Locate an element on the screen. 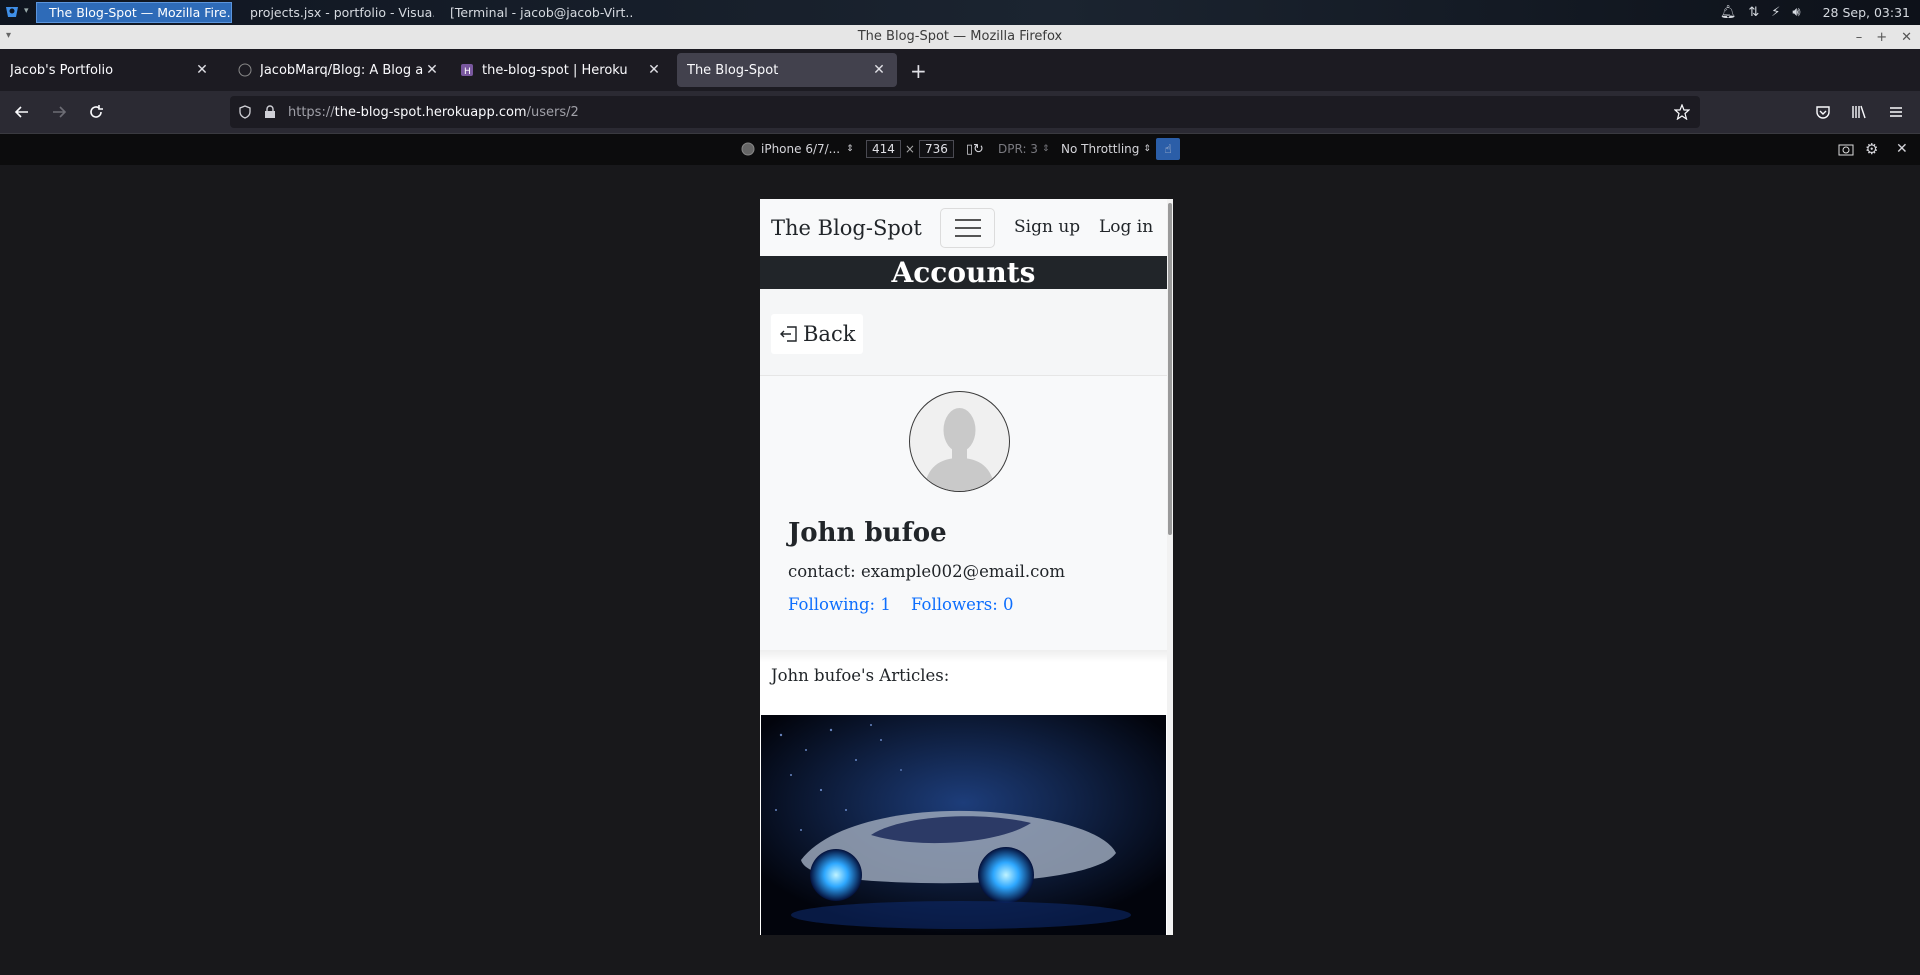  settings-gear-icon: ⚙︎ is located at coordinates (1871, 149).